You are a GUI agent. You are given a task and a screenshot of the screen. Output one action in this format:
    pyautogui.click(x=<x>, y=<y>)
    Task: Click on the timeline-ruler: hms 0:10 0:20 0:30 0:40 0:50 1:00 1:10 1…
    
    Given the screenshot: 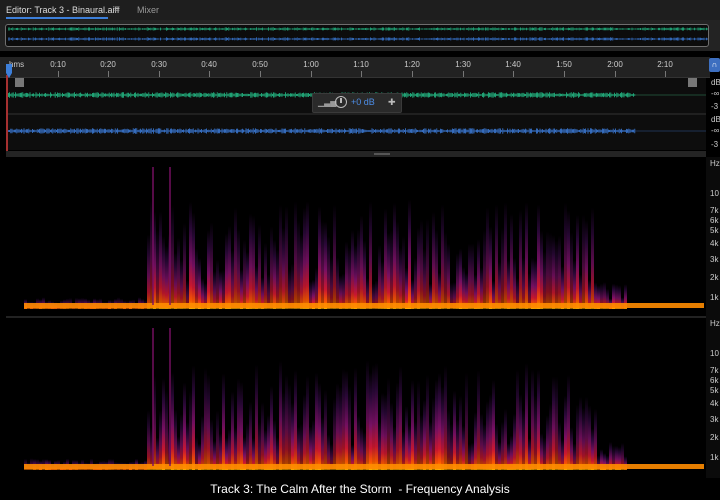 What is the action you would take?
    pyautogui.click(x=355, y=67)
    